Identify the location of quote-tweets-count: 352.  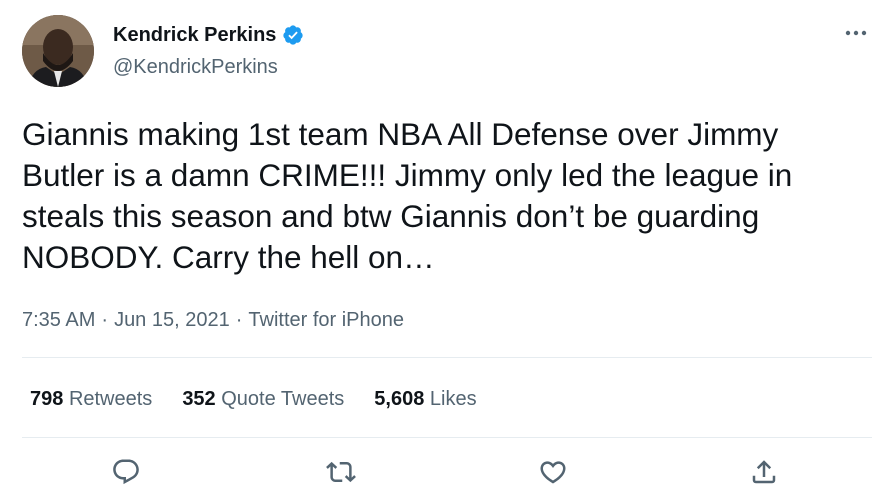
(199, 399).